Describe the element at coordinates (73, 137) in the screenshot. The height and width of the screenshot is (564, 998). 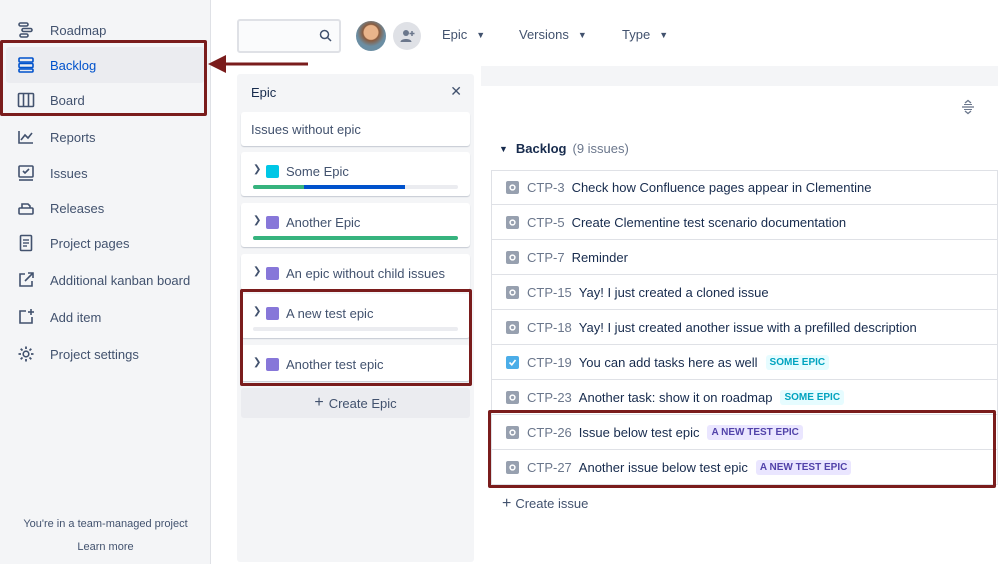
I see `sidebar-item-label: Reports` at that location.